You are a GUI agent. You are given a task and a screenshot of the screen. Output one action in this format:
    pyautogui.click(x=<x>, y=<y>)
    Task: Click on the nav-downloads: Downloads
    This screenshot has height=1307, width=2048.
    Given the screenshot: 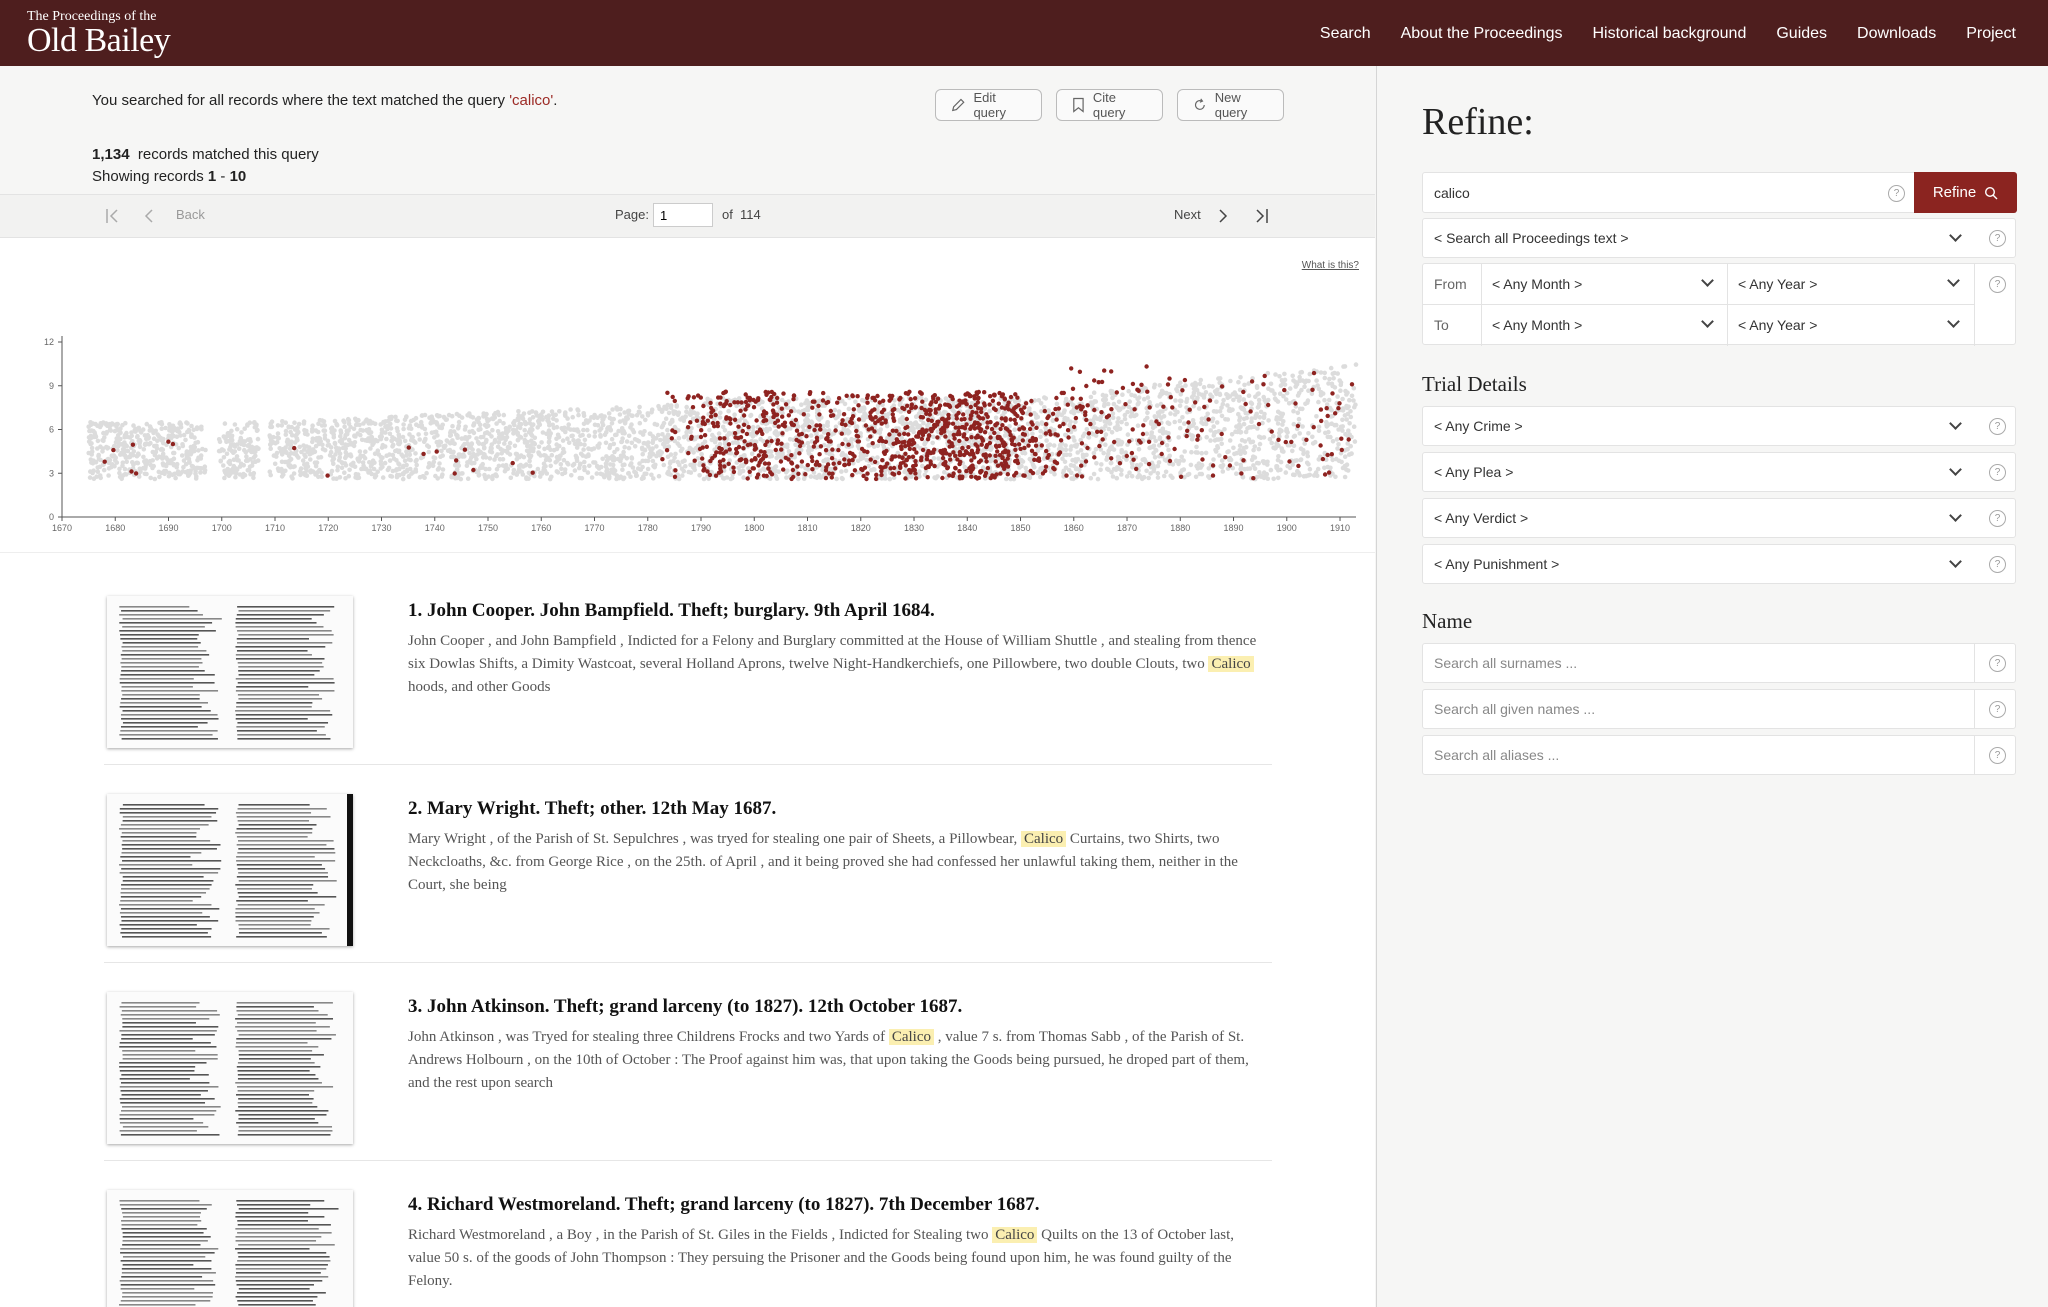 What is the action you would take?
    pyautogui.click(x=1896, y=34)
    